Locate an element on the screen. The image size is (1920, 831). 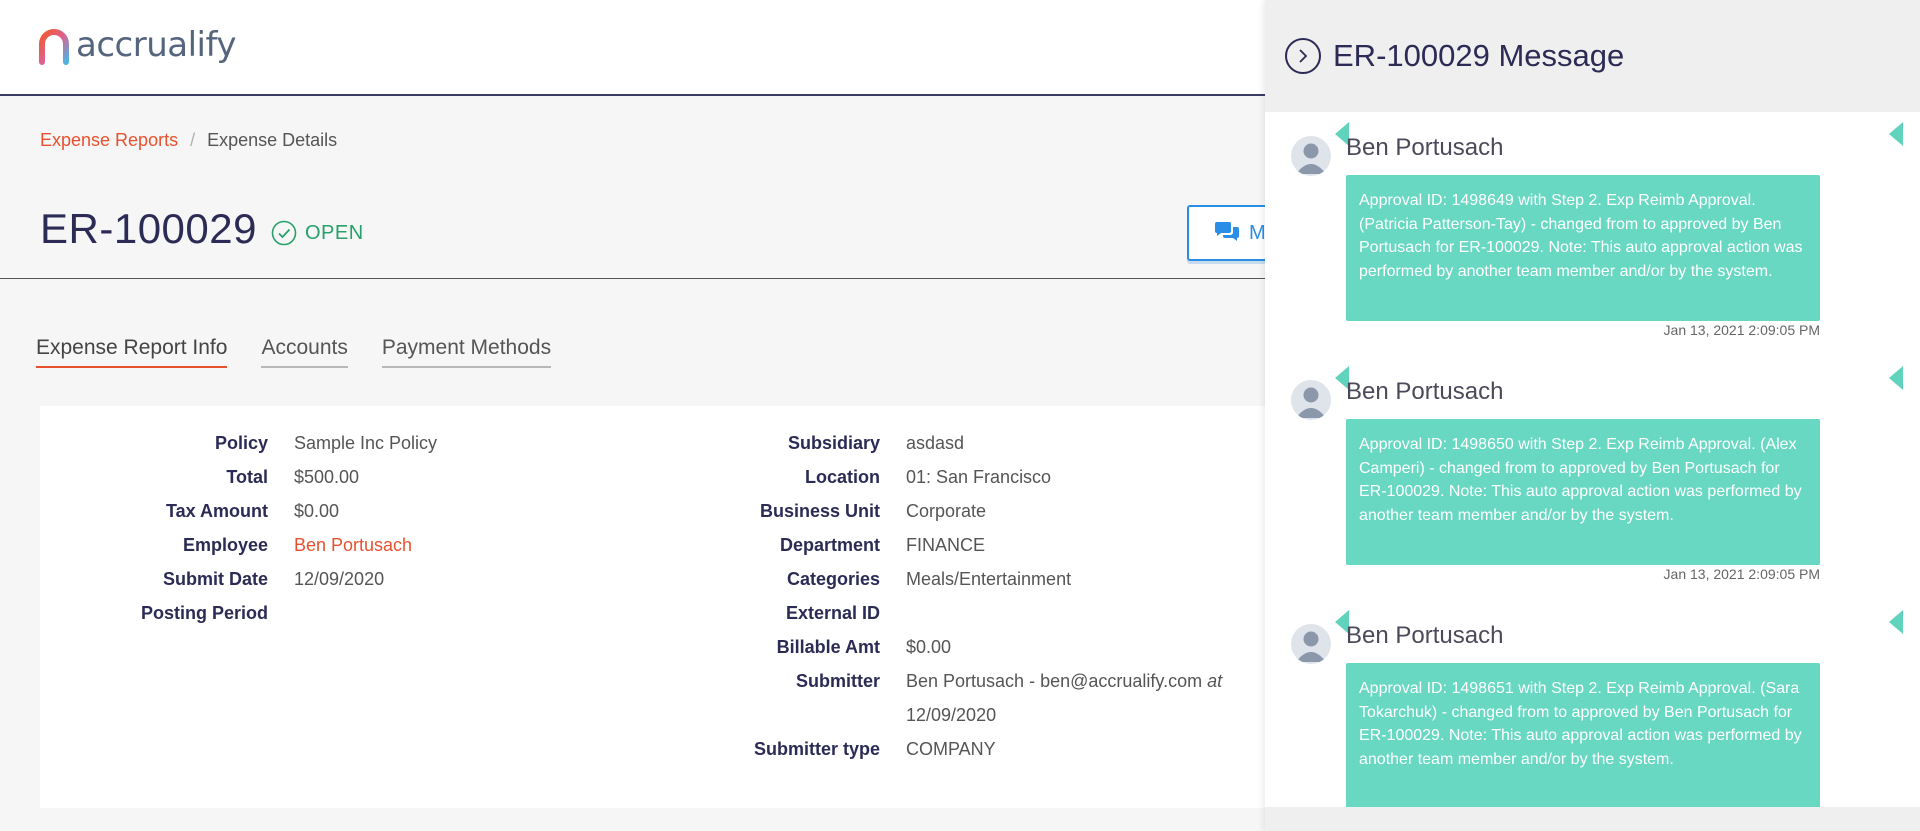
accrualify-logo: accrualify is located at coordinates (136, 45).